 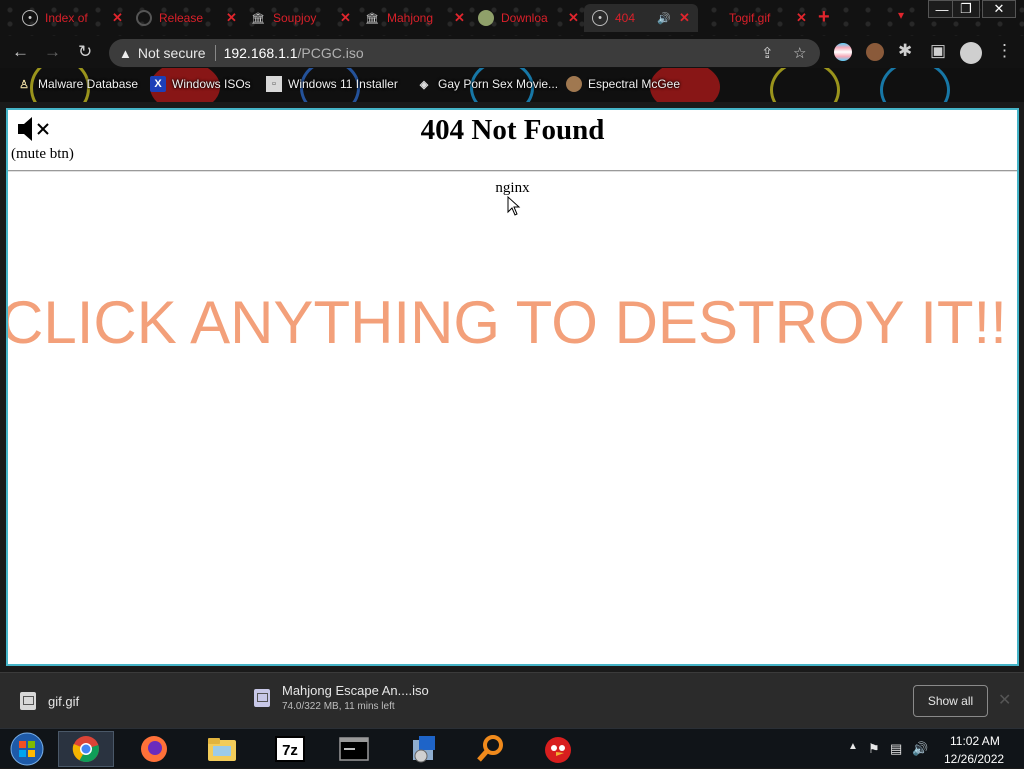 I want to click on tab-label: Togif.gif, so click(x=750, y=18).